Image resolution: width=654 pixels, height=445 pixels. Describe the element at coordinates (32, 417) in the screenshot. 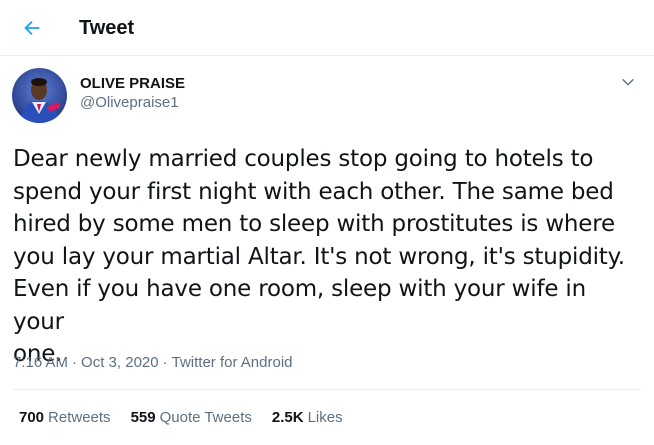

I see `retweets-count: 700` at that location.